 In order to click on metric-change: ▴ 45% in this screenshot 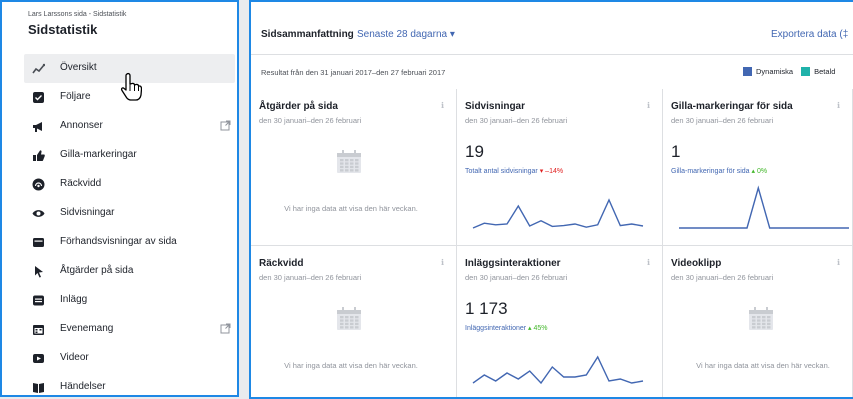, I will do `click(538, 328)`.